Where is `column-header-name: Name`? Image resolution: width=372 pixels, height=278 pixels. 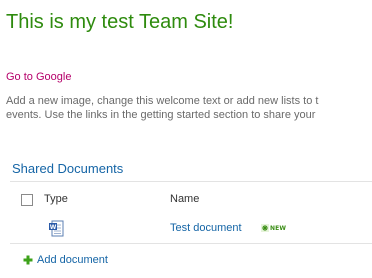
column-header-name: Name is located at coordinates (184, 199).